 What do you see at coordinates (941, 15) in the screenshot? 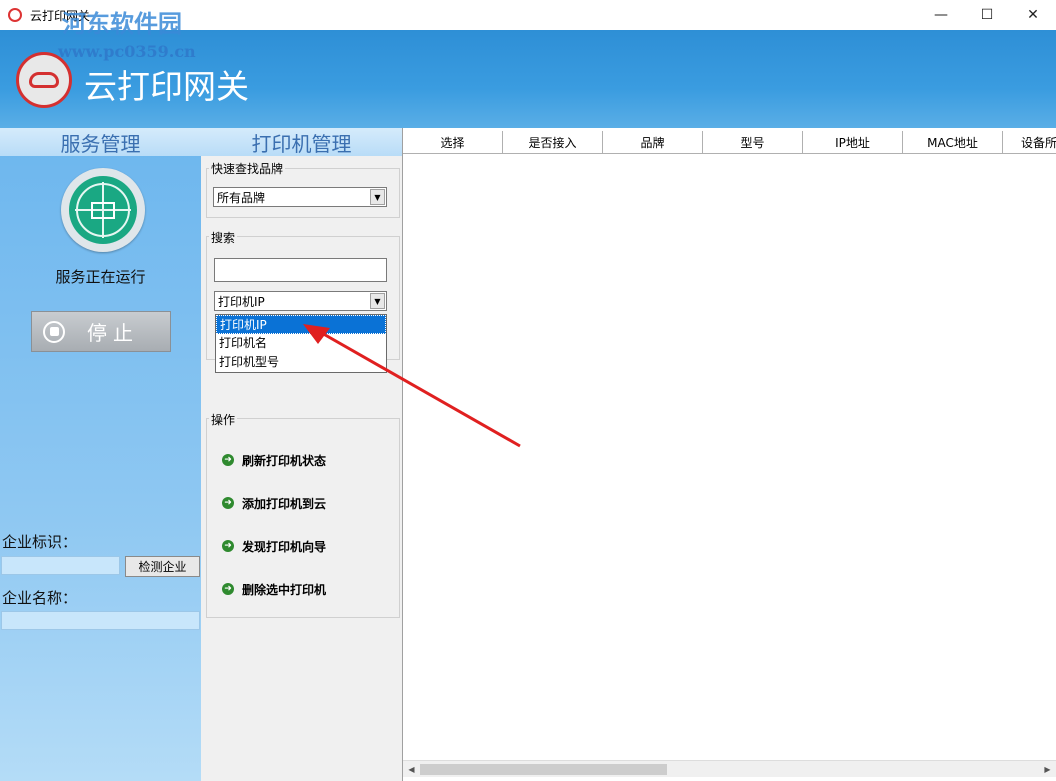
I see `minimize-button: —` at bounding box center [941, 15].